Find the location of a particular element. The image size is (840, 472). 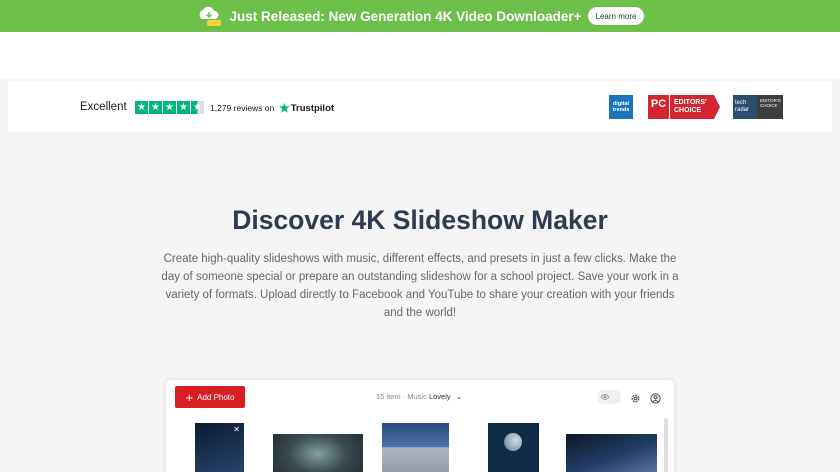

learn-more-button: Learn more is located at coordinates (616, 16).